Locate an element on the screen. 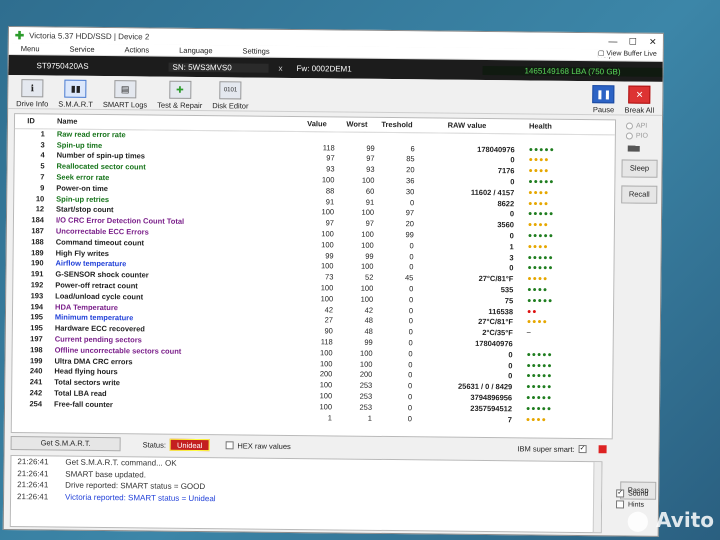 This screenshot has height=540, width=720. attr-value is located at coordinates (317, 136).